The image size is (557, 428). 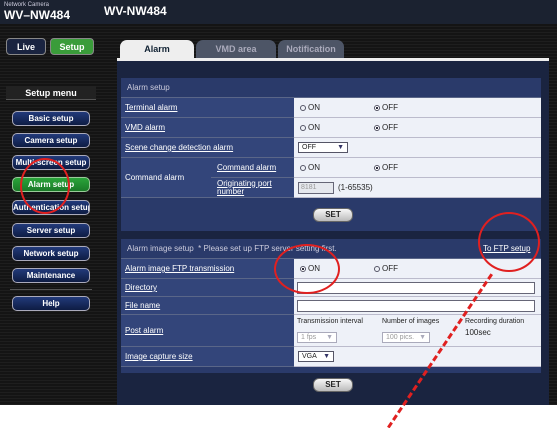 I want to click on scene-change-label: Scene change detection alarm, so click(x=207, y=148).